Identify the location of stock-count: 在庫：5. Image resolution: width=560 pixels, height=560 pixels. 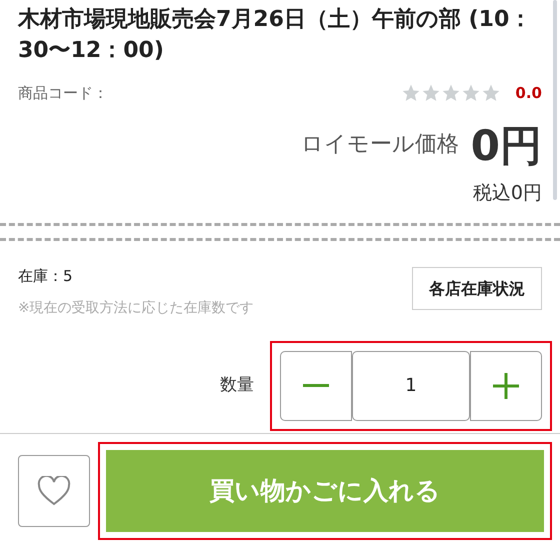
(46, 276).